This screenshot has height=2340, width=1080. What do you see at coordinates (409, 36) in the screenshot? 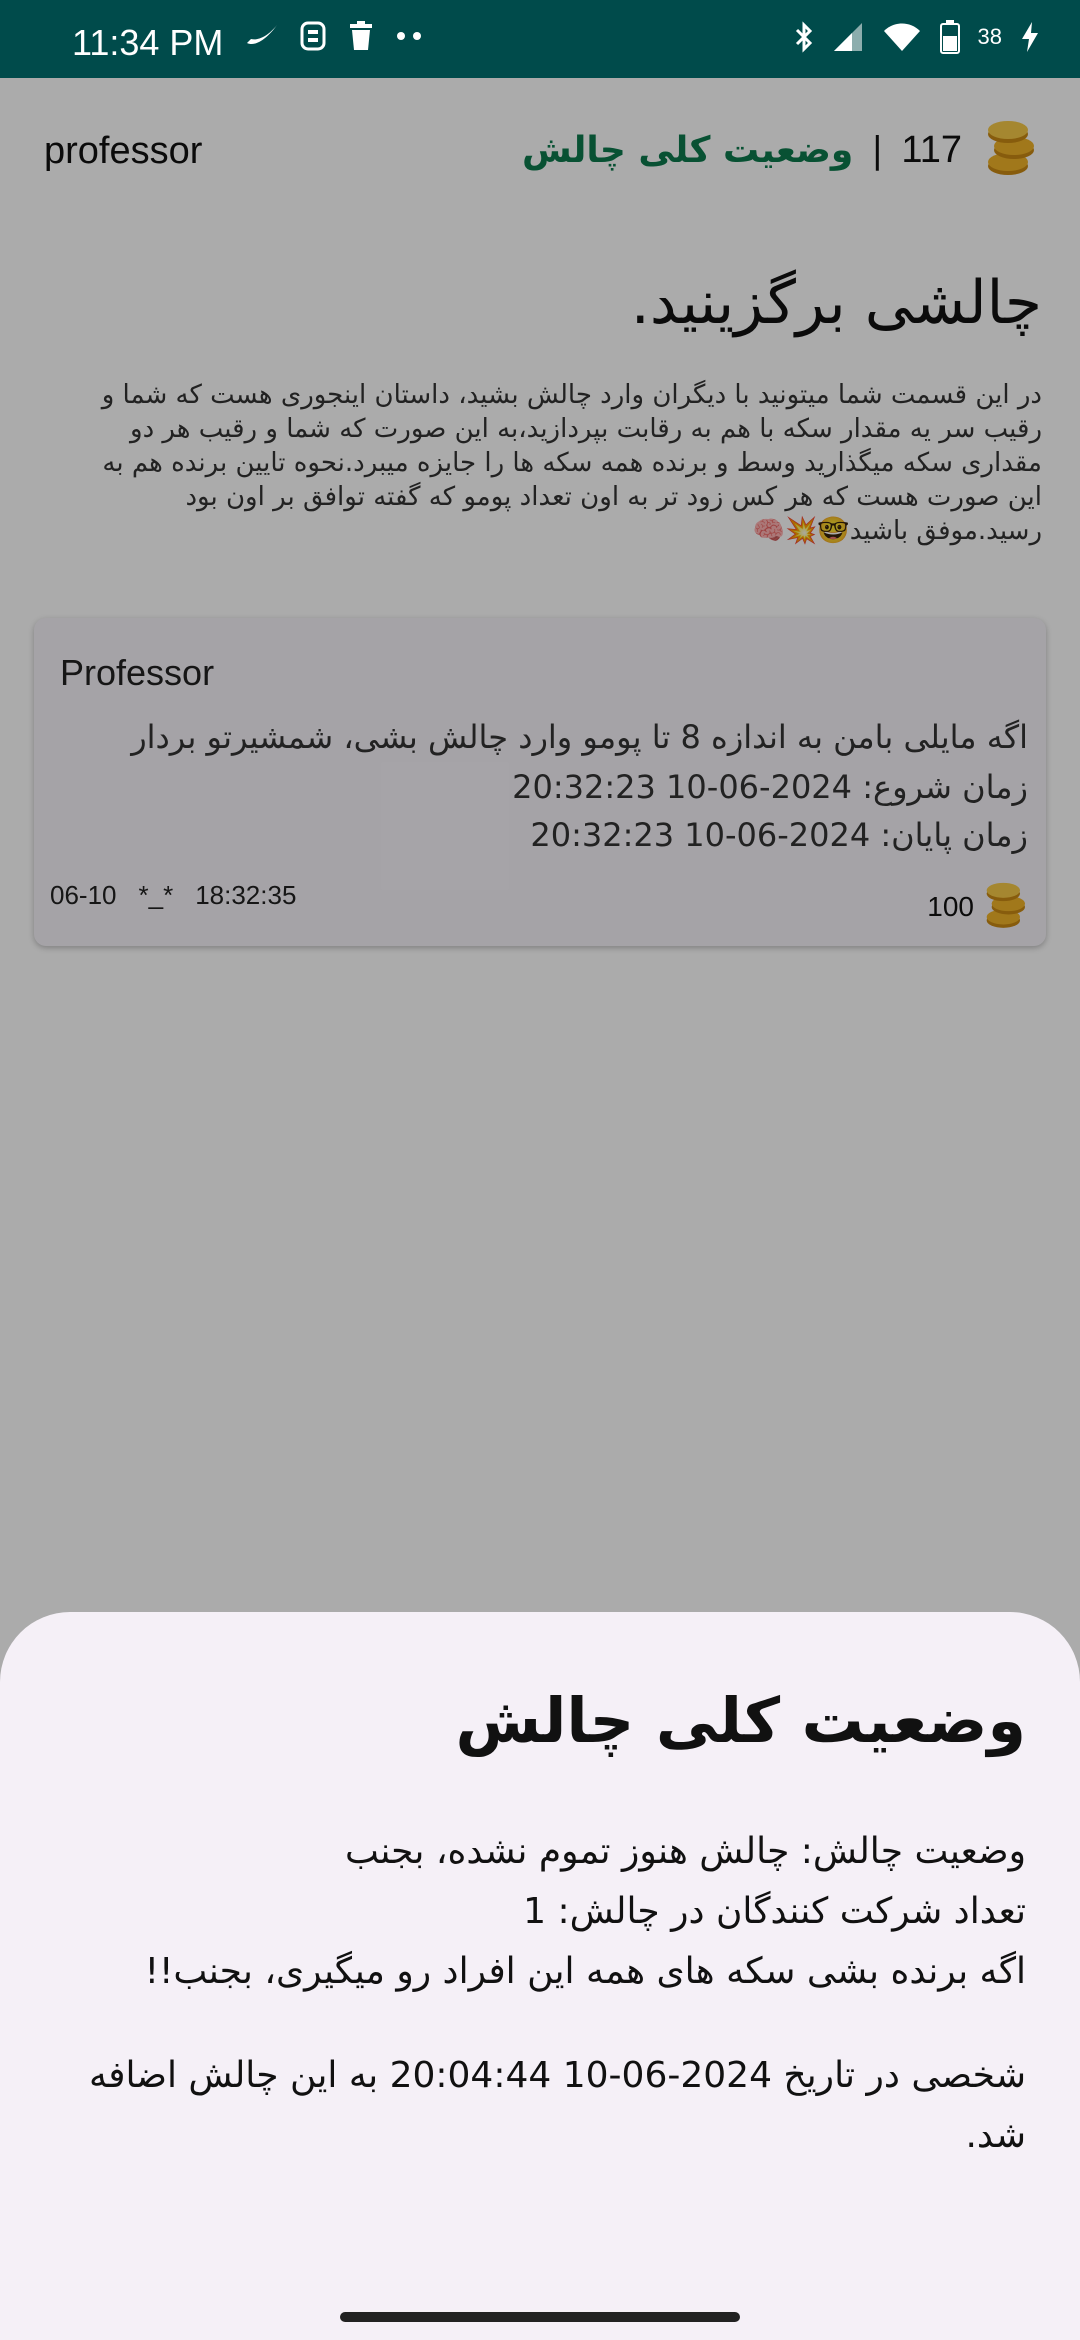
I see `more-dots-icon` at bounding box center [409, 36].